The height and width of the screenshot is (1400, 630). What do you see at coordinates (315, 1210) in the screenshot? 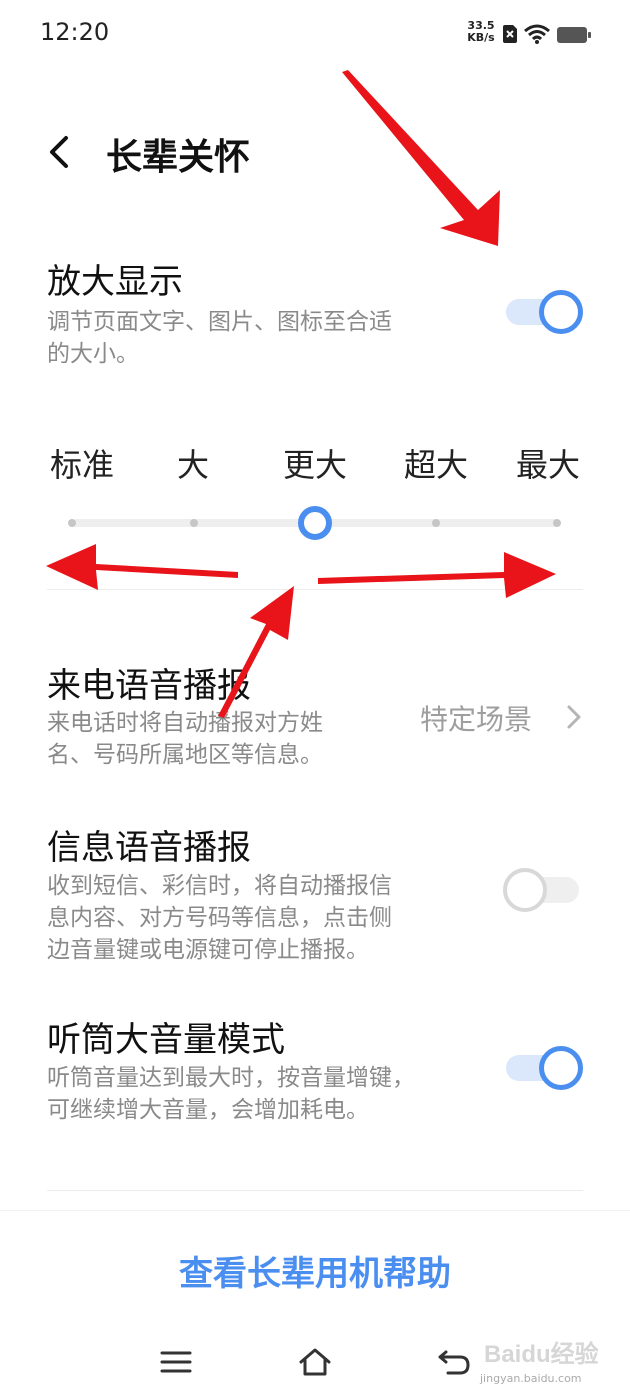
I see `footer-divider` at bounding box center [315, 1210].